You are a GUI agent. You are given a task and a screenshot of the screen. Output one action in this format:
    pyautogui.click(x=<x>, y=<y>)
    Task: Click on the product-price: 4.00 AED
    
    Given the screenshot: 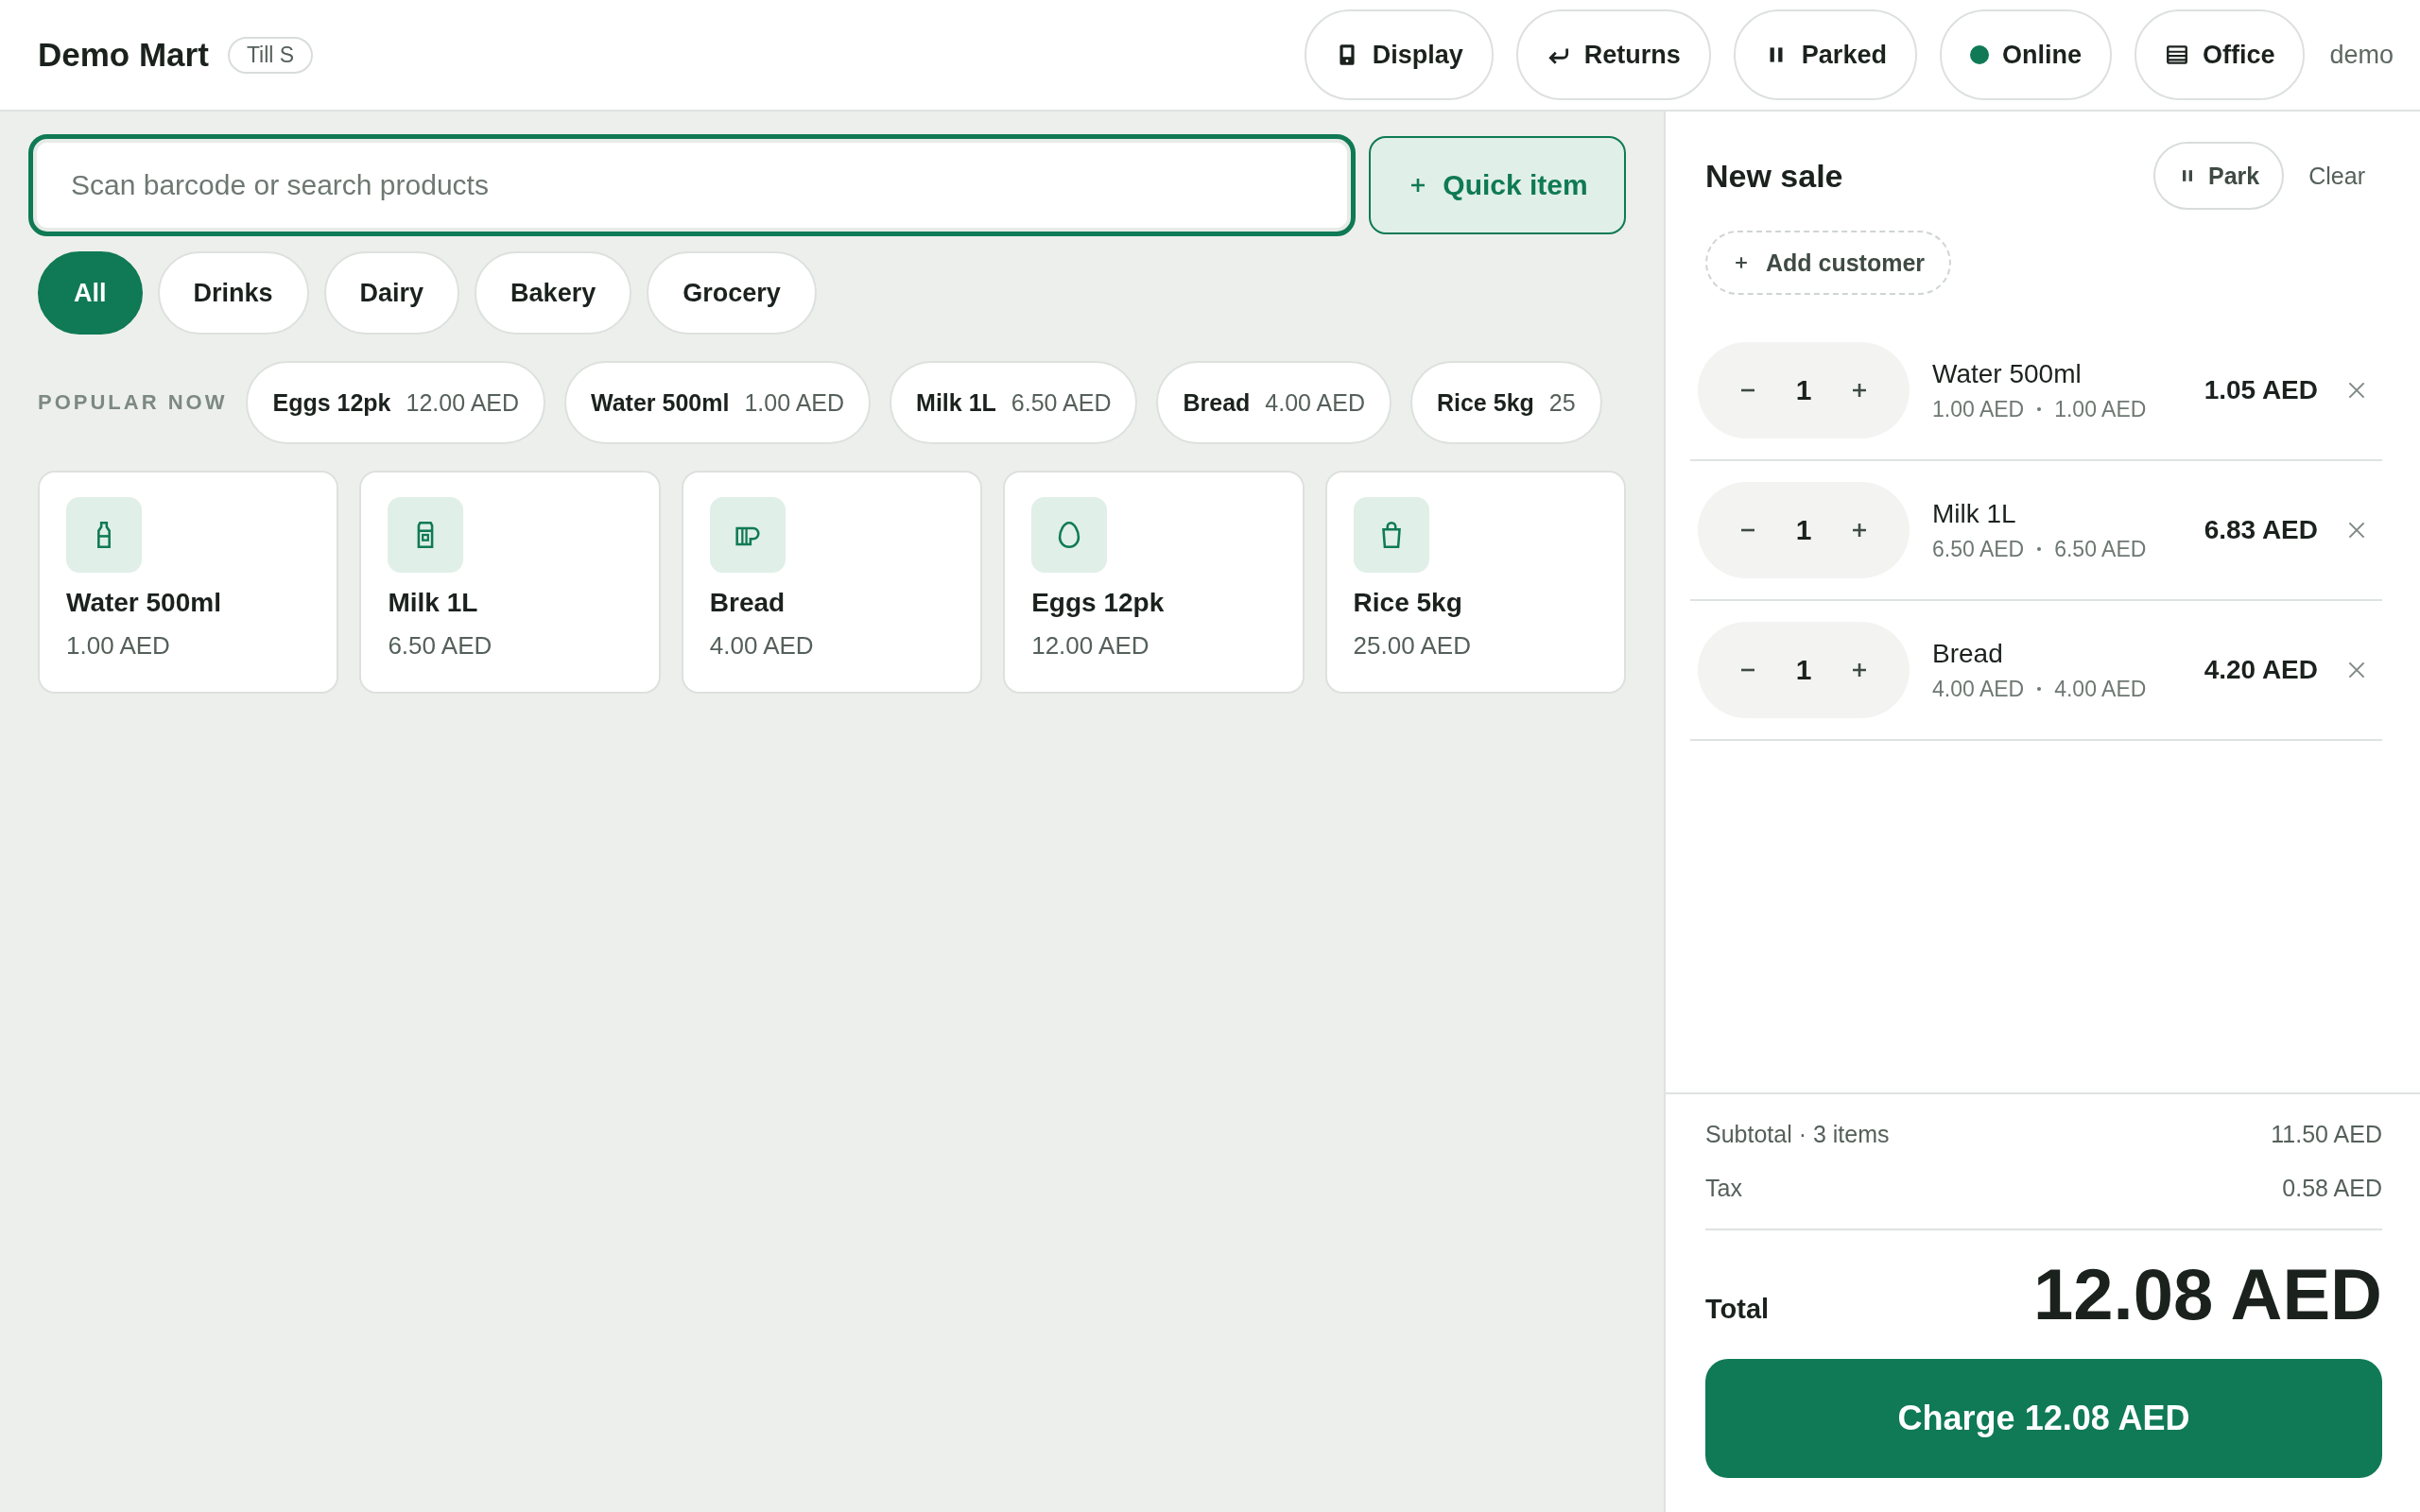 What is the action you would take?
    pyautogui.click(x=762, y=646)
    